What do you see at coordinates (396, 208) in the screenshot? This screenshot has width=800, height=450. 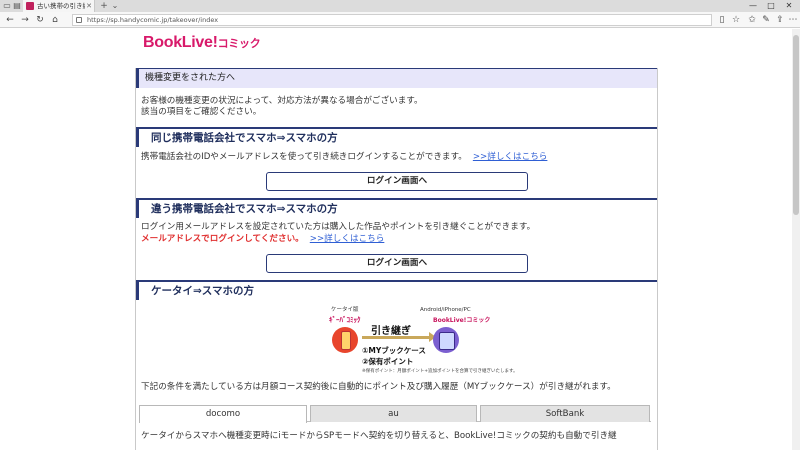 I see `section-different-carrier-heading-bar: 違う携帯電話会社でスマホ⇒スマホの方` at bounding box center [396, 208].